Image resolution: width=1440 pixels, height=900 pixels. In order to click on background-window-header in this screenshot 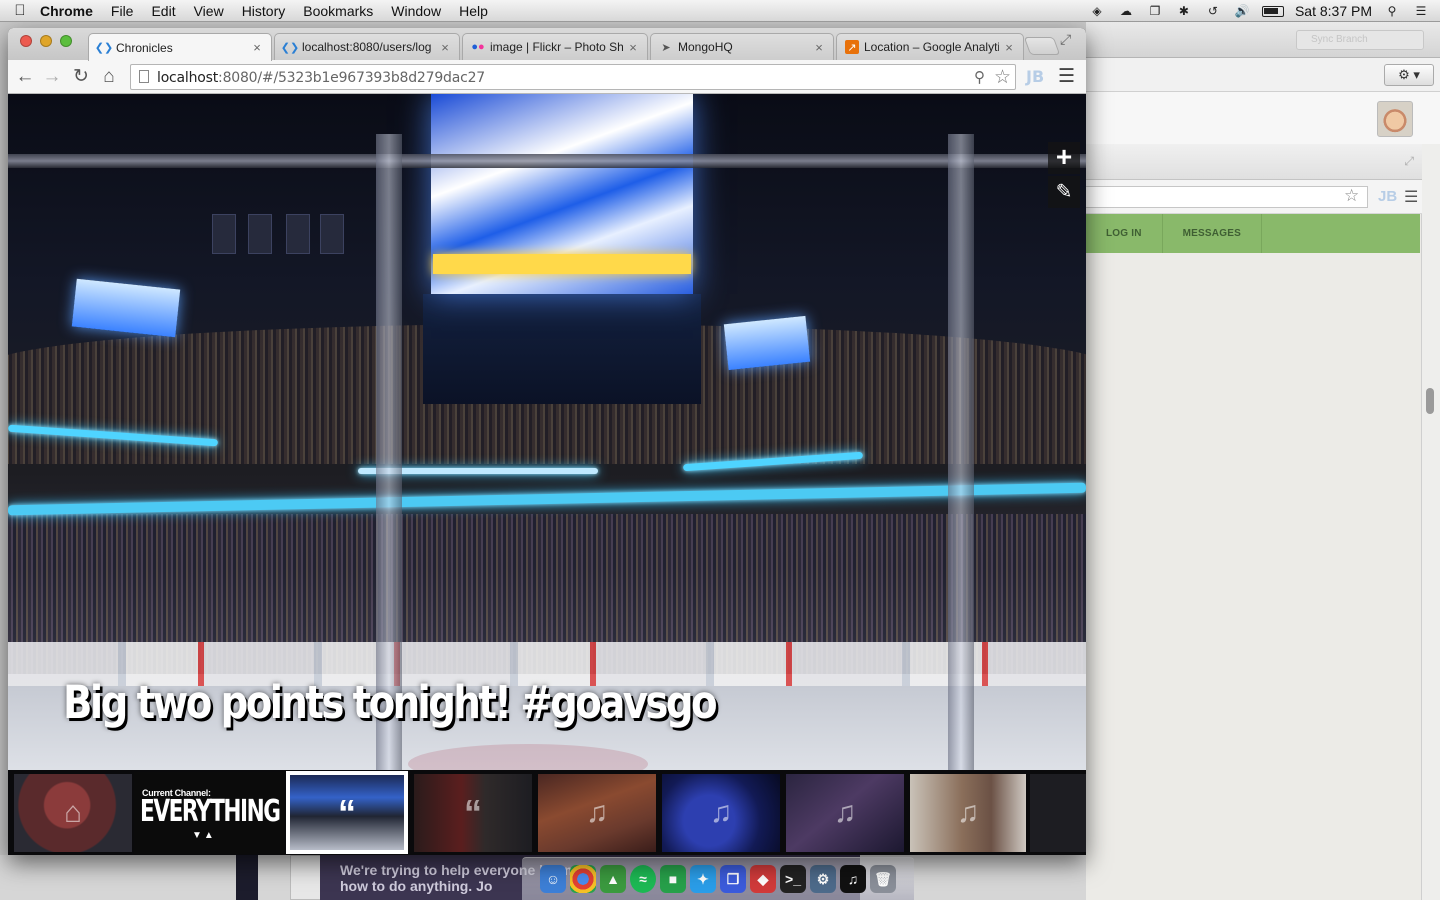, I will do `click(1263, 118)`.